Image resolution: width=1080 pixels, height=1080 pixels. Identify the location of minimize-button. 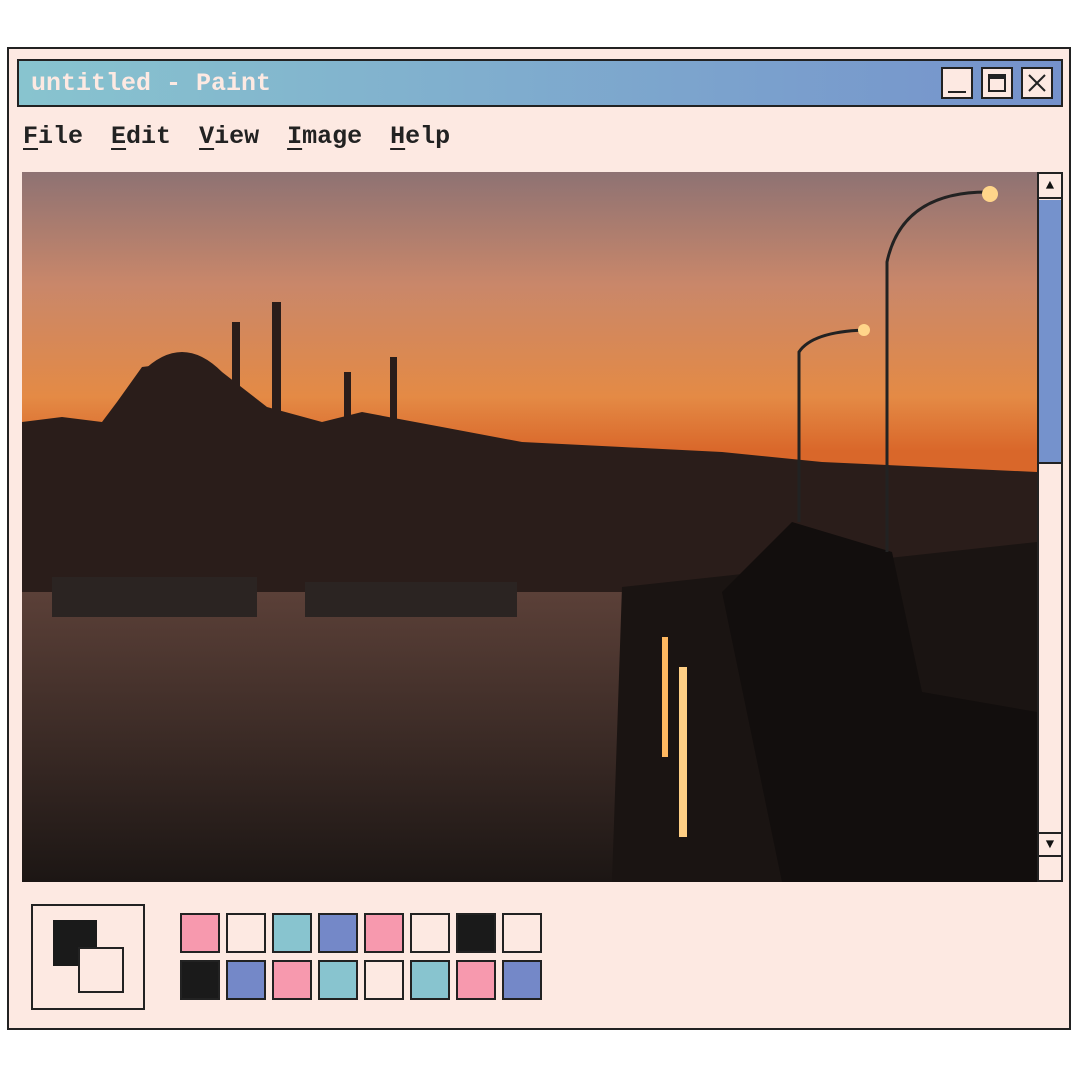
(957, 83).